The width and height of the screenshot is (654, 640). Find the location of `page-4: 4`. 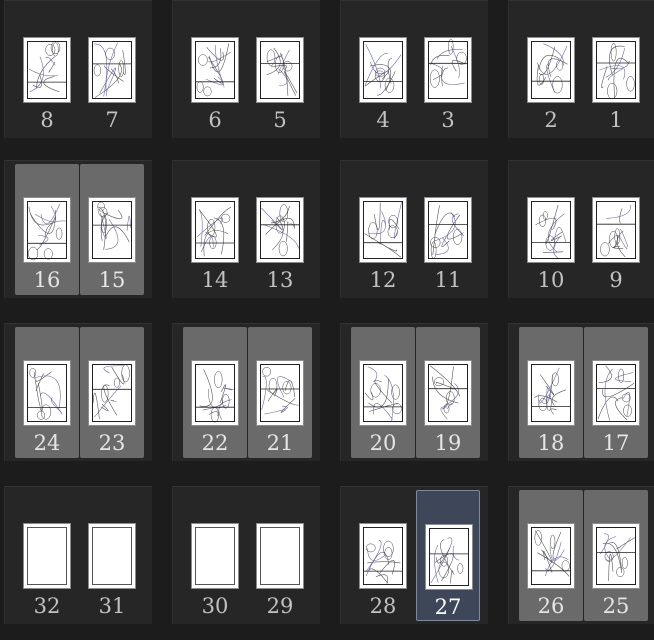

page-4: 4 is located at coordinates (383, 69).